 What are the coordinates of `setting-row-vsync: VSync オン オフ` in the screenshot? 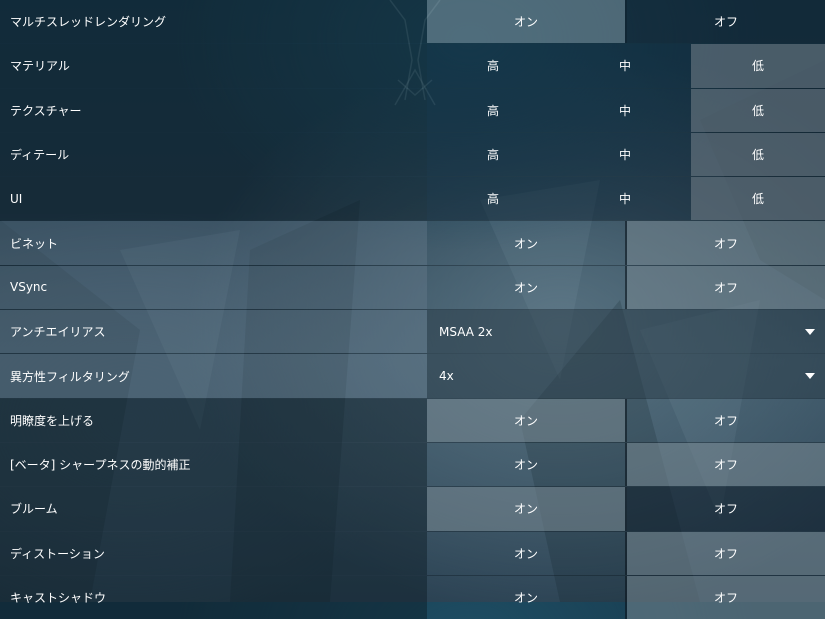 It's located at (412, 287).